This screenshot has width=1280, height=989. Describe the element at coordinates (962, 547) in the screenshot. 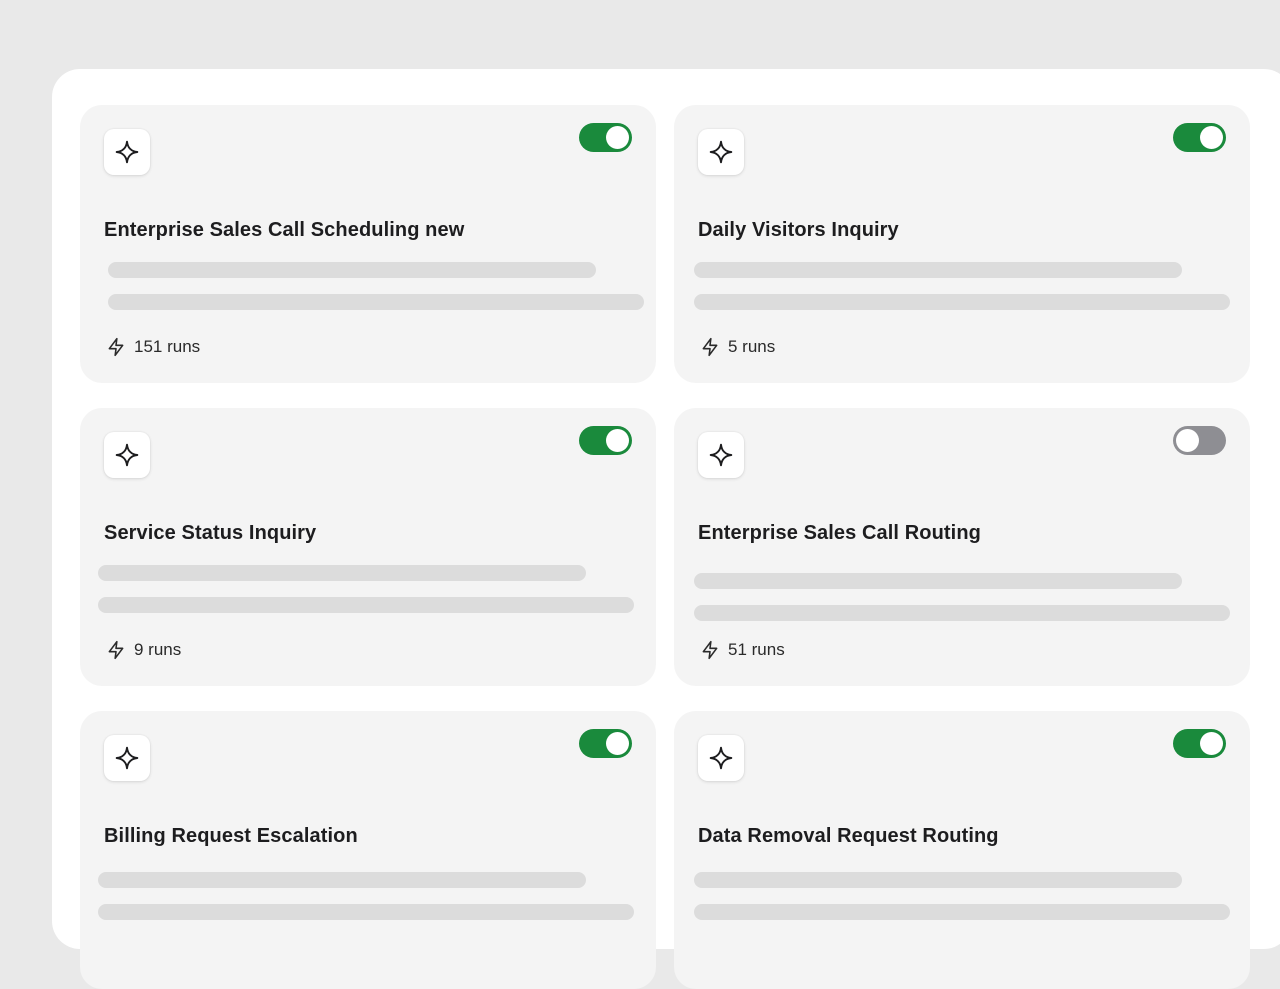

I see `automation-card: Enterprise Sales Call Routing 51 runs` at that location.